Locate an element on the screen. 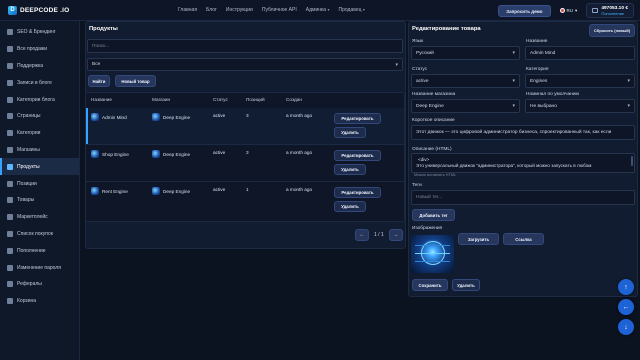 The height and width of the screenshot is (360, 640). store-select: Deep Engine is located at coordinates (465, 106).